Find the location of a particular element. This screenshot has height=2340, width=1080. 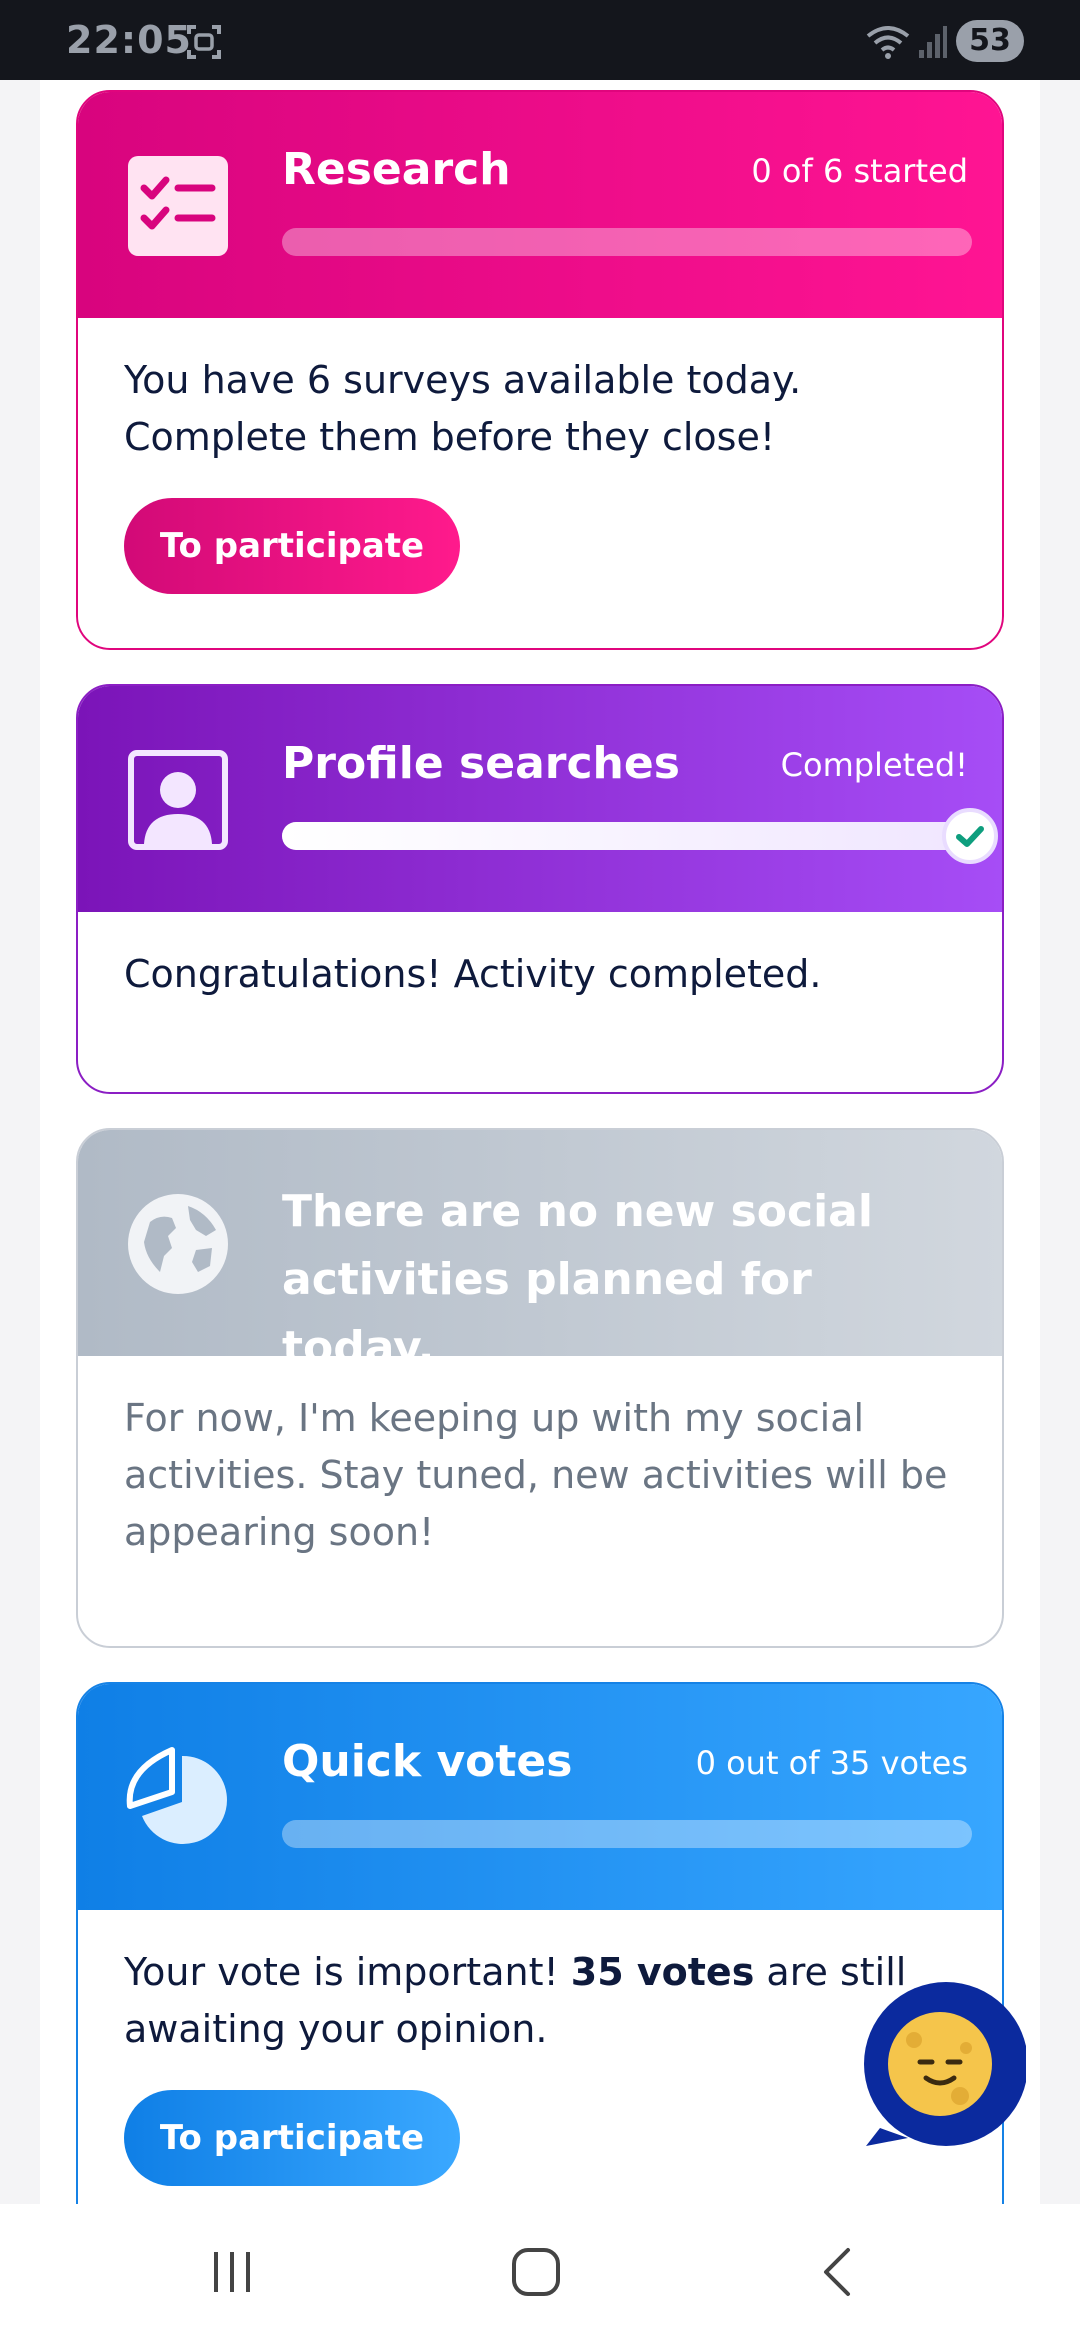

votes-card-header: Quick votes 0 out of 35 votes is located at coordinates (540, 1797).